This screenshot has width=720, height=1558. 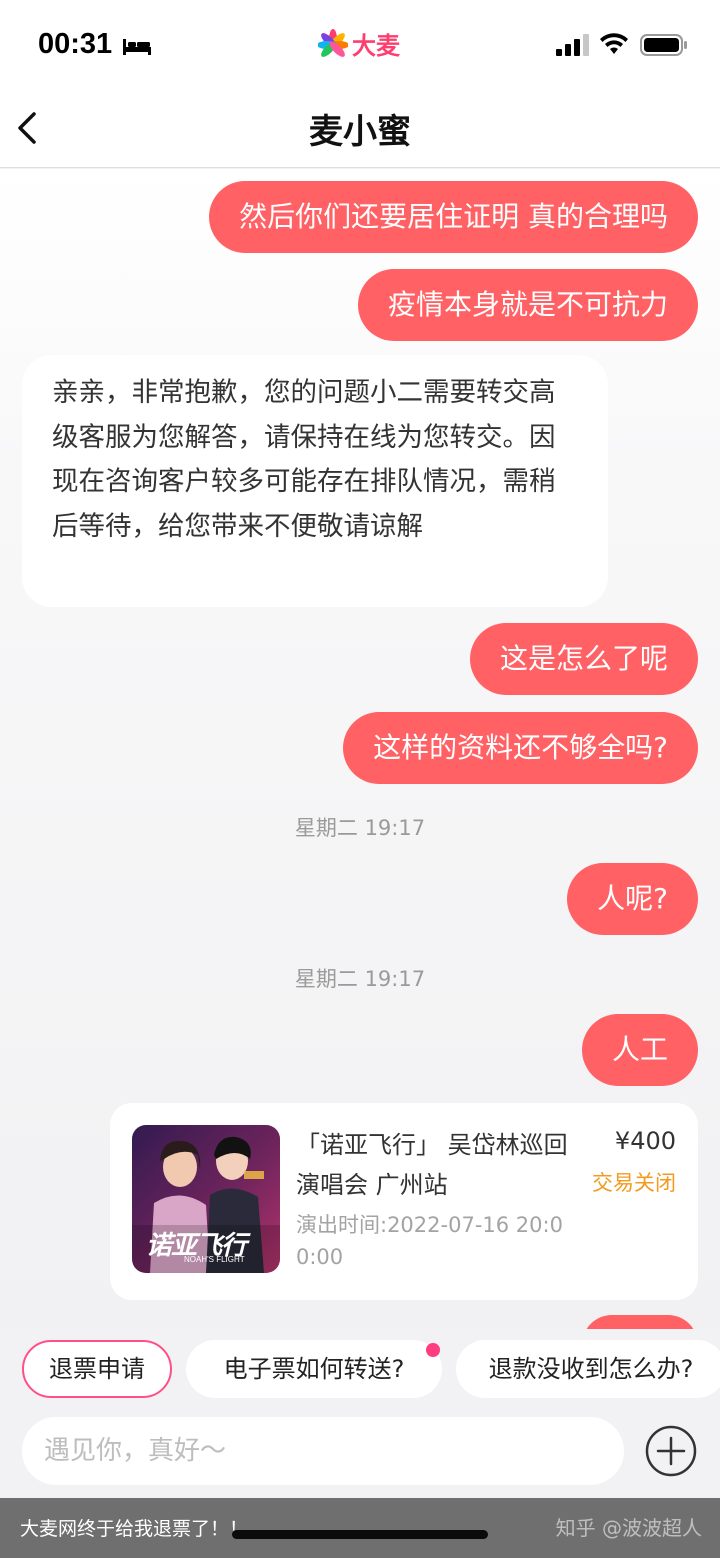 I want to click on new-dot-badge, so click(x=433, y=1350).